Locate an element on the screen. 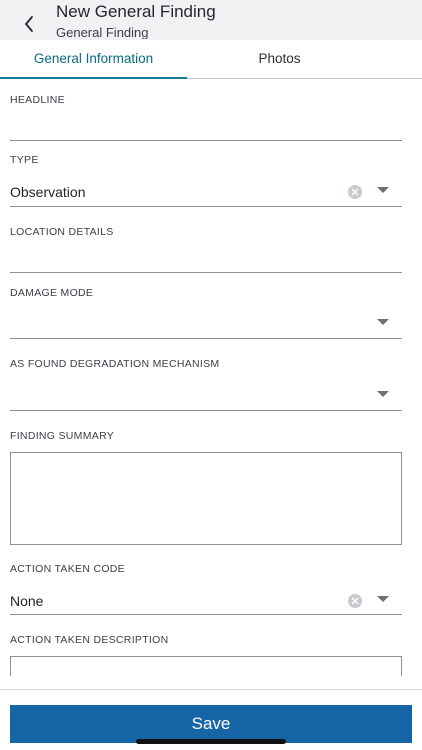 The height and width of the screenshot is (750, 422). type-dropdown-caret-icon is located at coordinates (383, 190).